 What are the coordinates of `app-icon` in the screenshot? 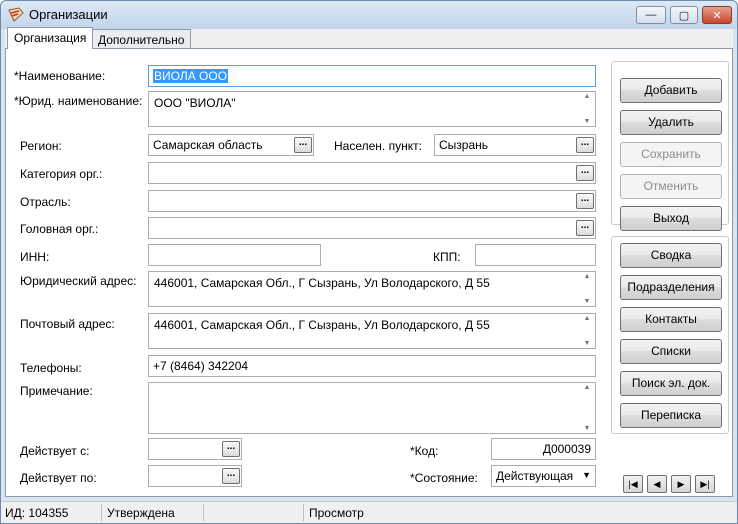 It's located at (16, 14).